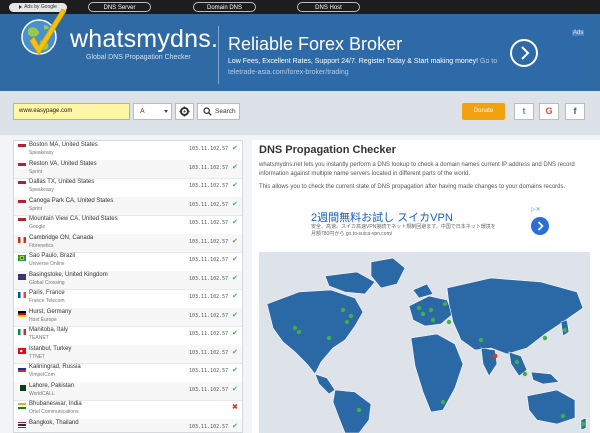  I want to click on flag-it-icon, so click(22, 332).